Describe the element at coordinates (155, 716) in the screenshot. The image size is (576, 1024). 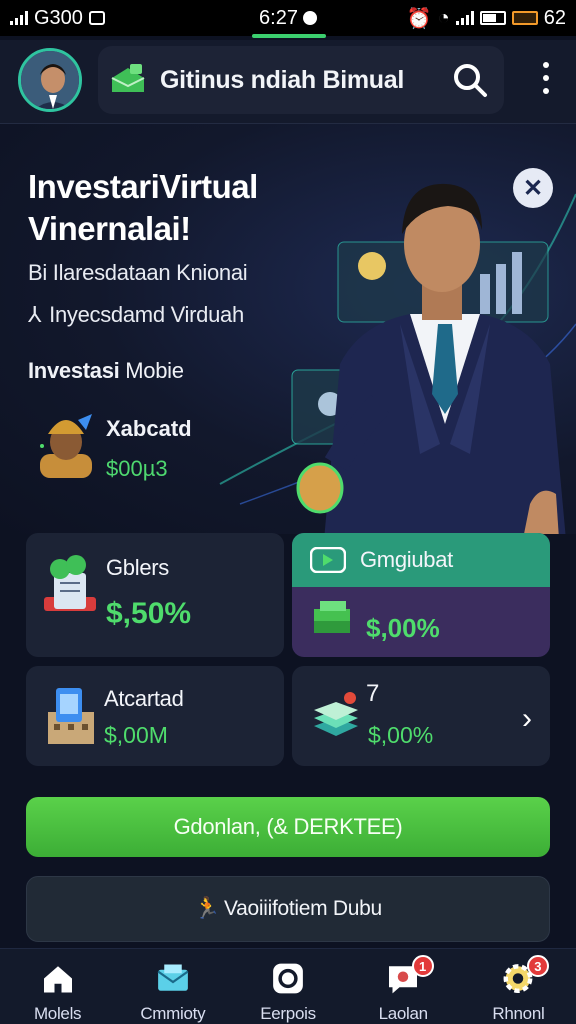
I see `stat-card-3: Atcartad $,00M` at that location.